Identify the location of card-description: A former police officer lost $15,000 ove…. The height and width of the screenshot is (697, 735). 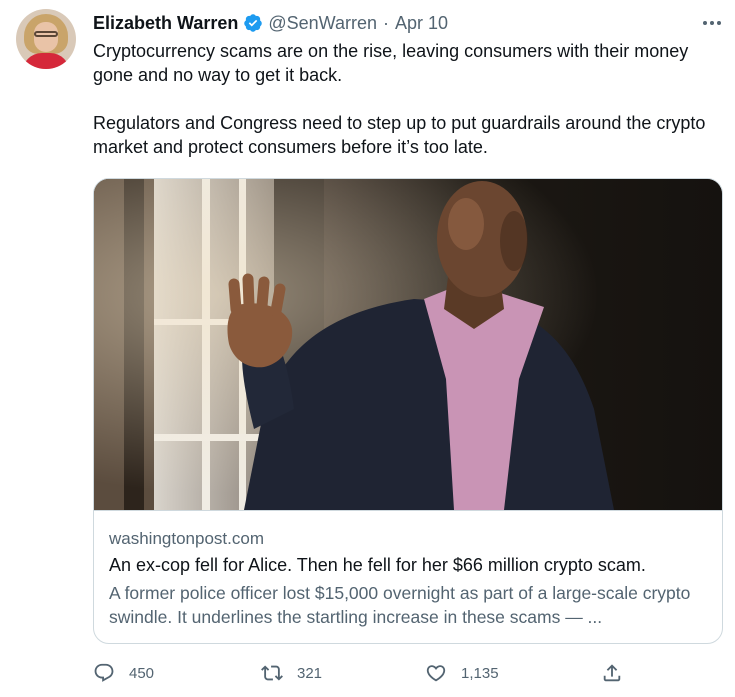
(400, 605).